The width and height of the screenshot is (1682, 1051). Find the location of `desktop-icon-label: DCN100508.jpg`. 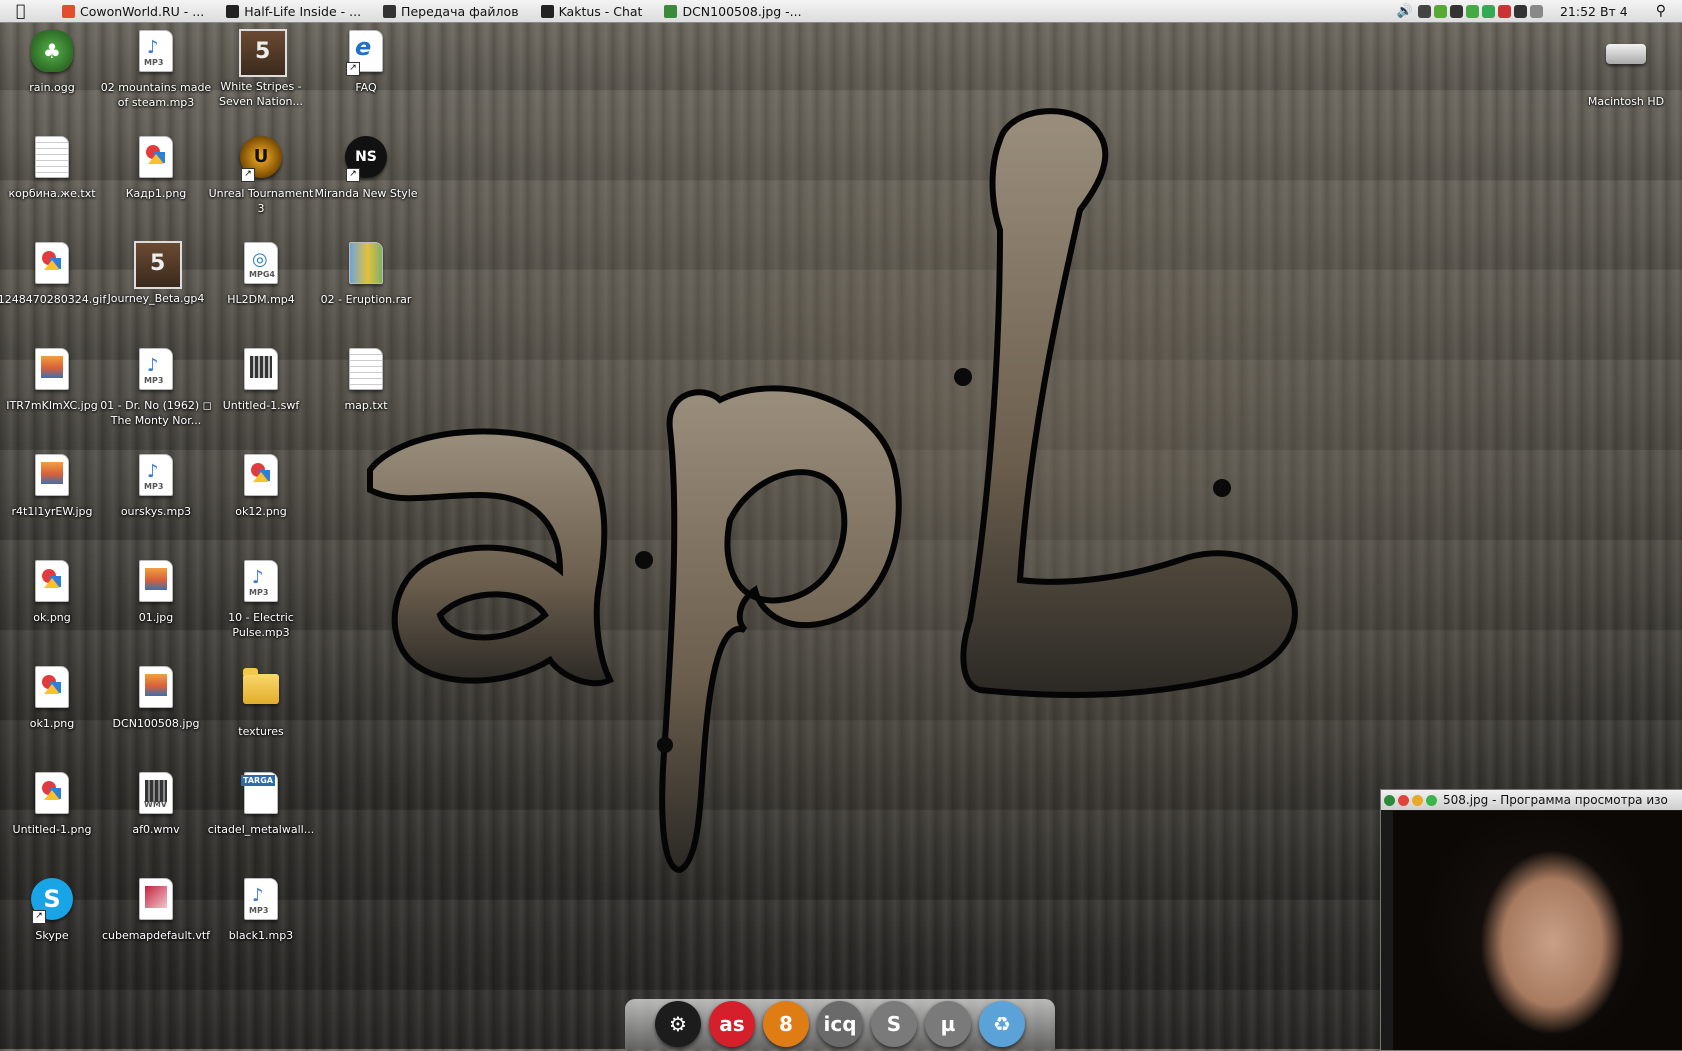

desktop-icon-label: DCN100508.jpg is located at coordinates (156, 723).